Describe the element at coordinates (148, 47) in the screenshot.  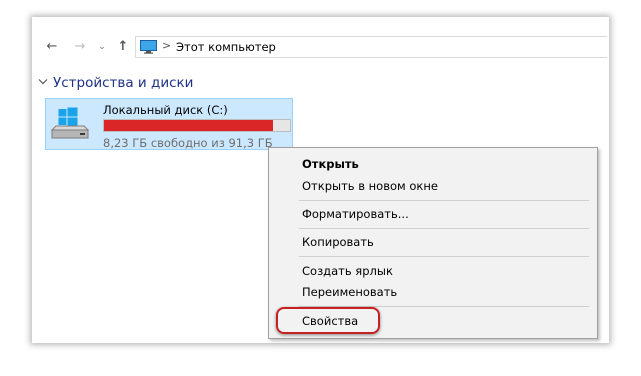
I see `computer-icon` at that location.